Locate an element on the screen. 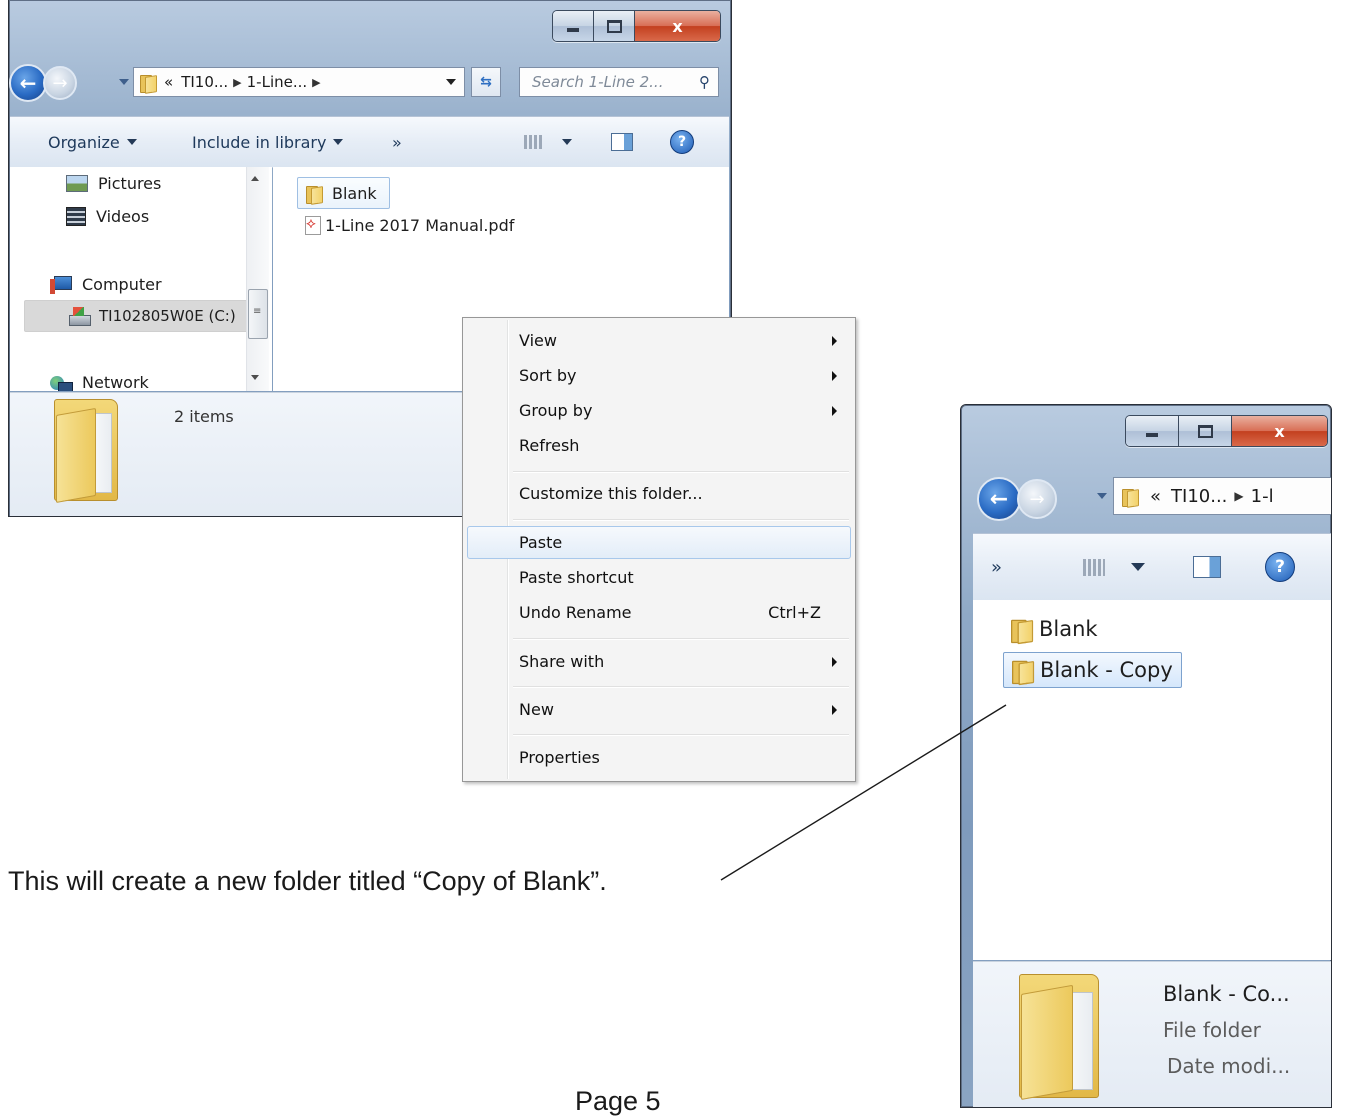  nav-item-pictures: Pictures is located at coordinates (113, 183).